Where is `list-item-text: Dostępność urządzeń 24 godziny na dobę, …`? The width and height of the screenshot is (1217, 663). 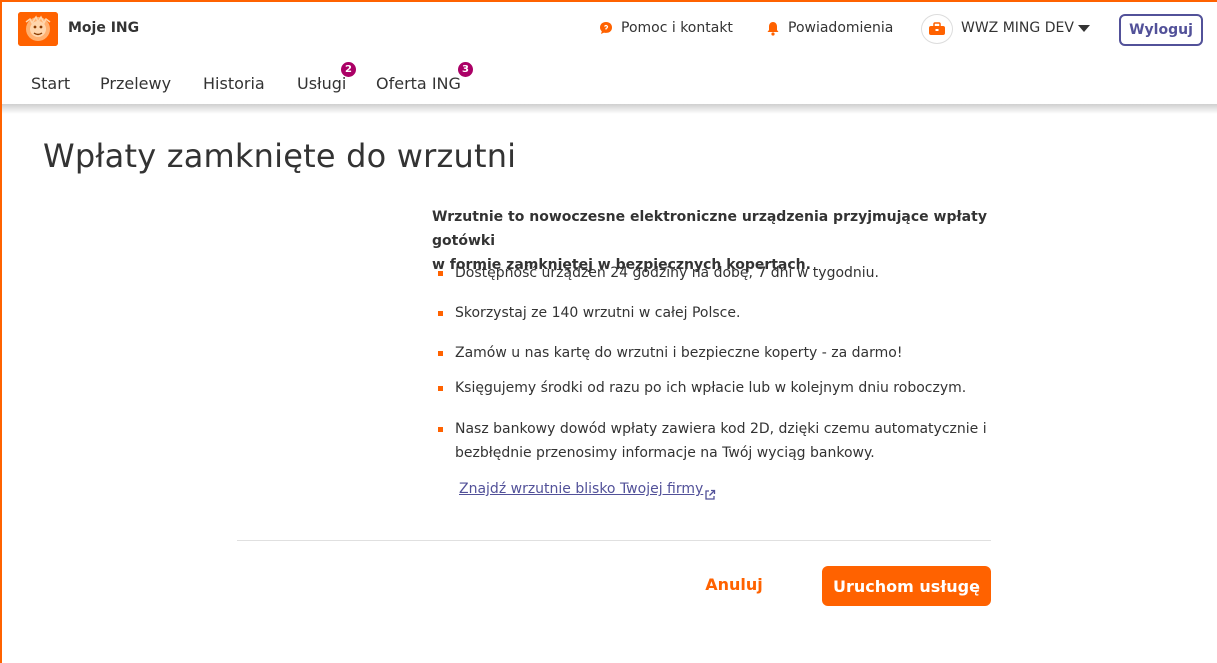
list-item-text: Dostępność urządzeń 24 godziny na dobę, … is located at coordinates (667, 273).